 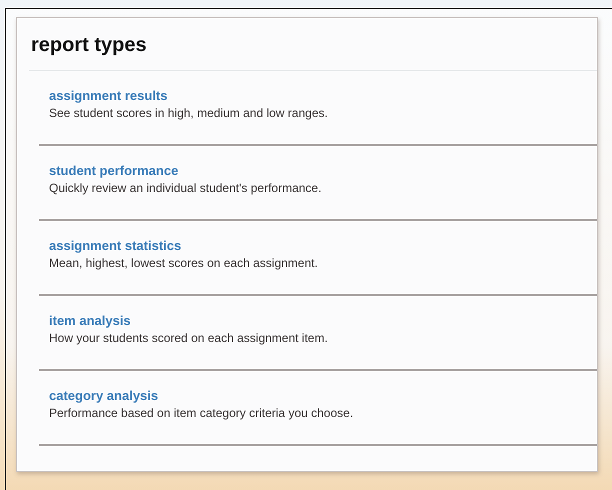 What do you see at coordinates (201, 413) in the screenshot?
I see `report-description: Performance based on item category criteria you choose.` at bounding box center [201, 413].